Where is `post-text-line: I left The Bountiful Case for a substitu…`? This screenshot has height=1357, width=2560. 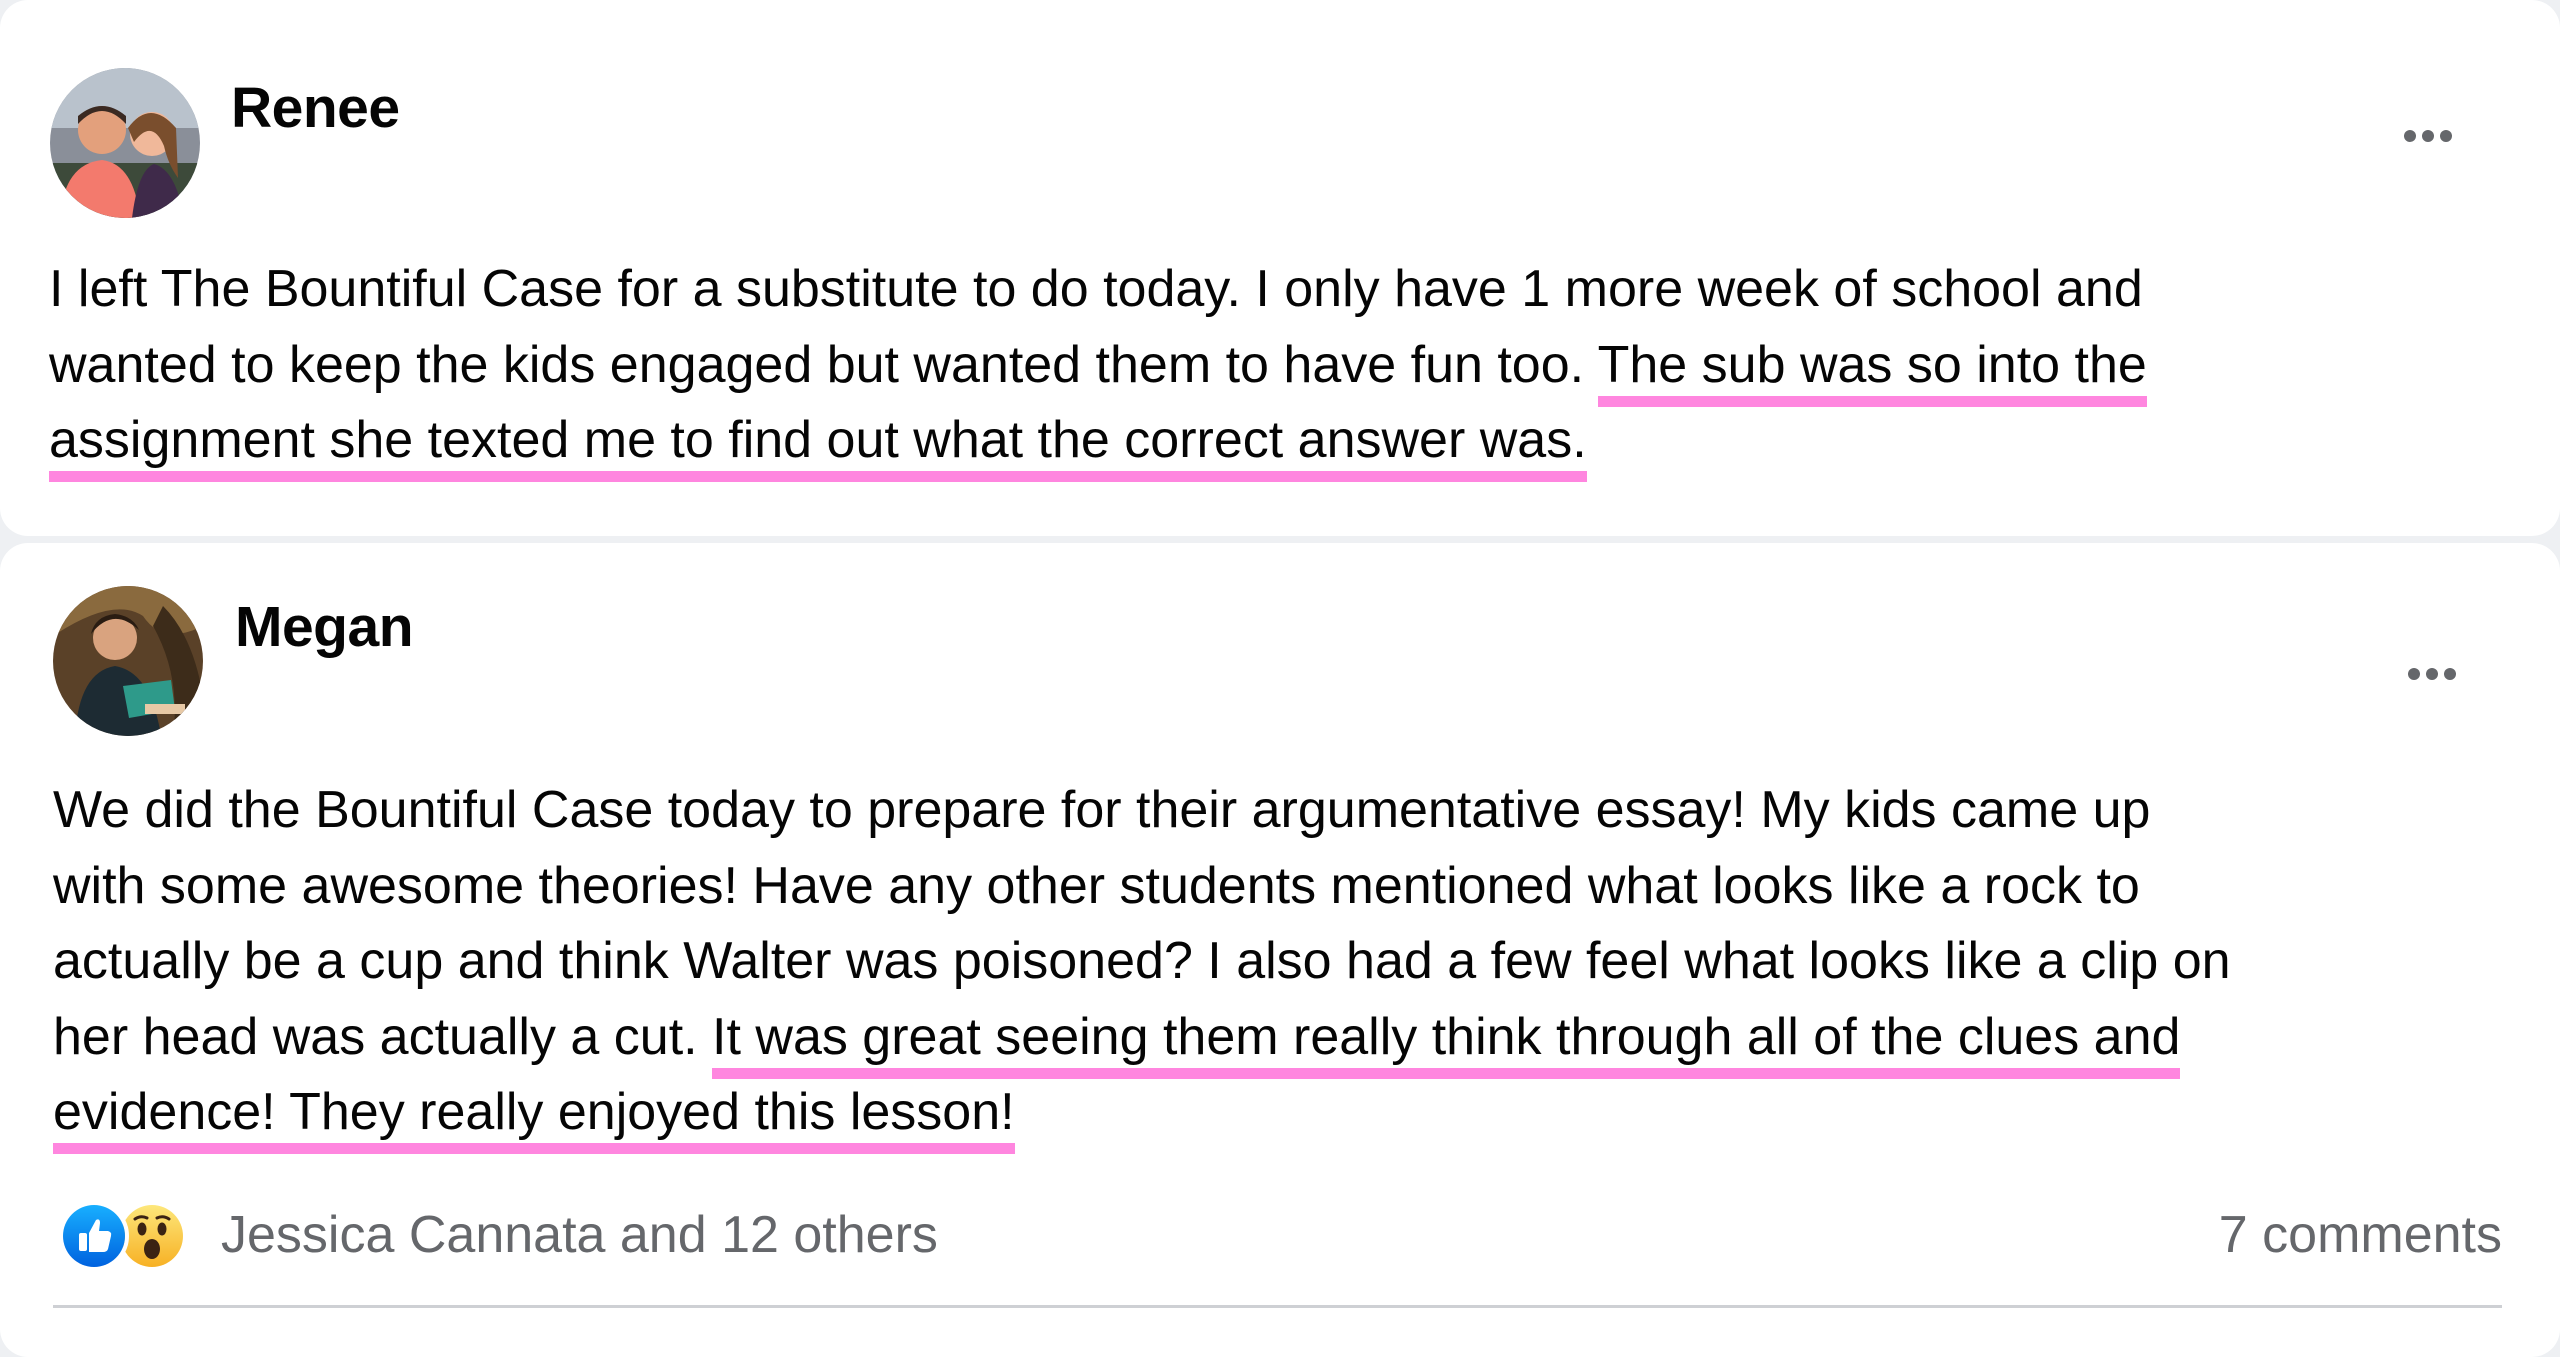
post-text-line: I left The Bountiful Case for a substitu… is located at coordinates (1096, 289).